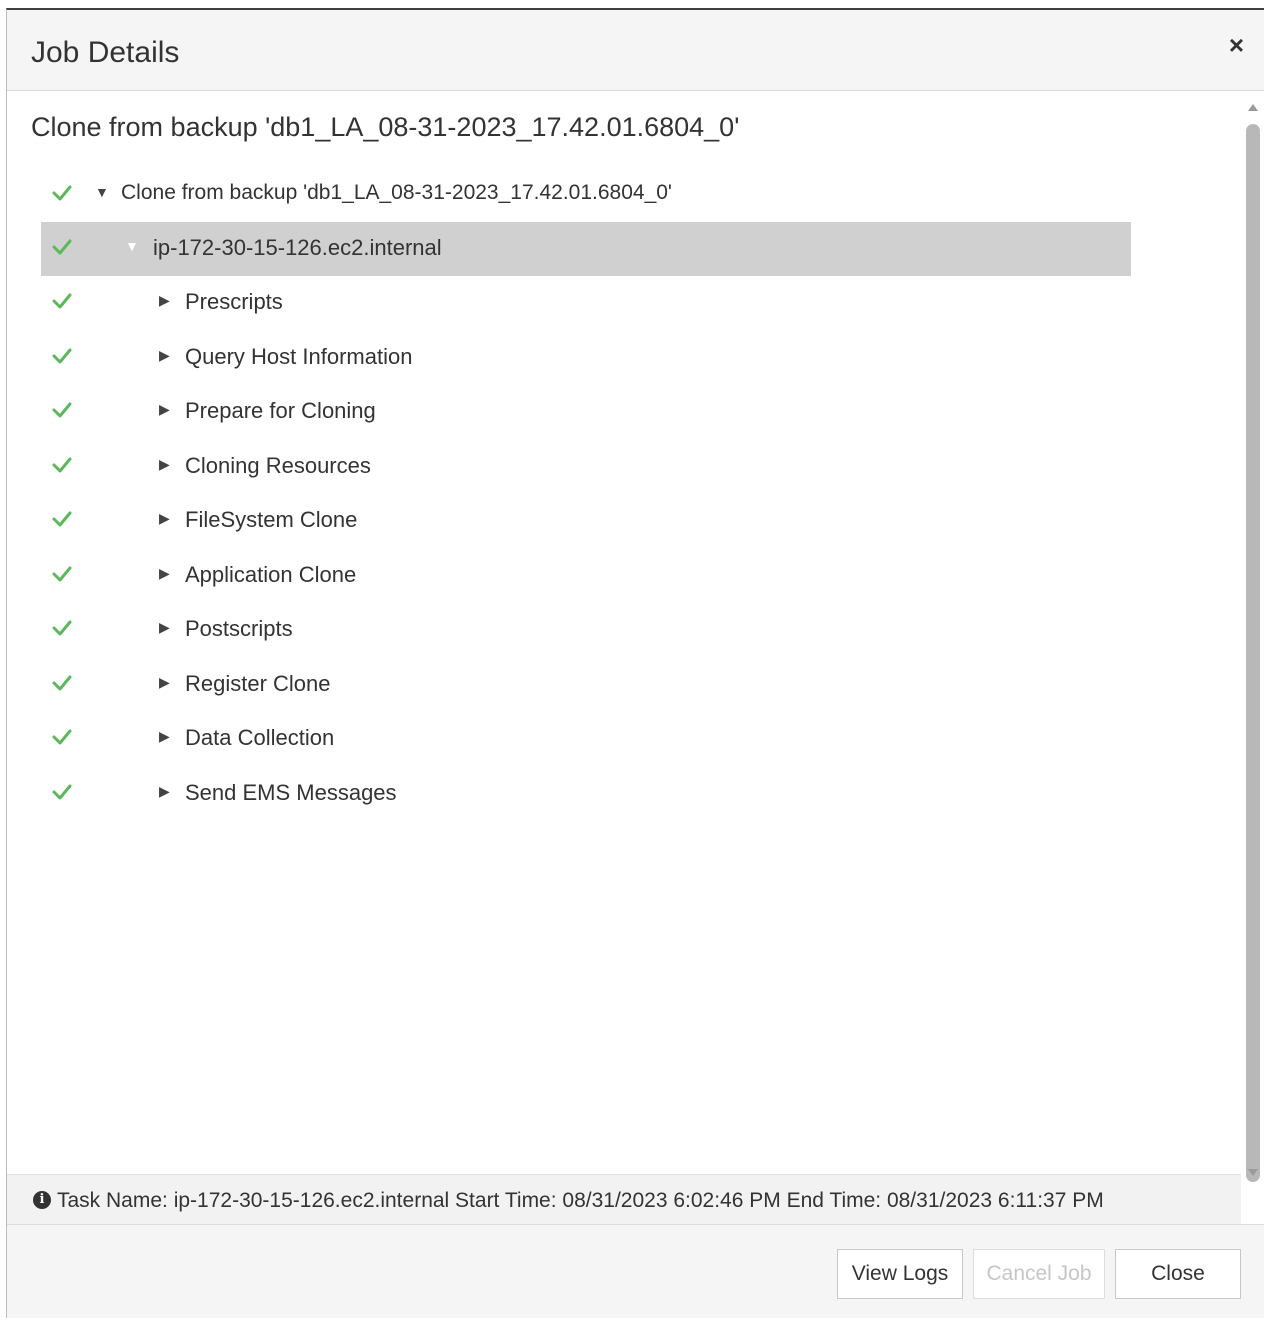 The height and width of the screenshot is (1320, 1265). Describe the element at coordinates (1253, 653) in the screenshot. I see `scrollbar-thumb` at that location.